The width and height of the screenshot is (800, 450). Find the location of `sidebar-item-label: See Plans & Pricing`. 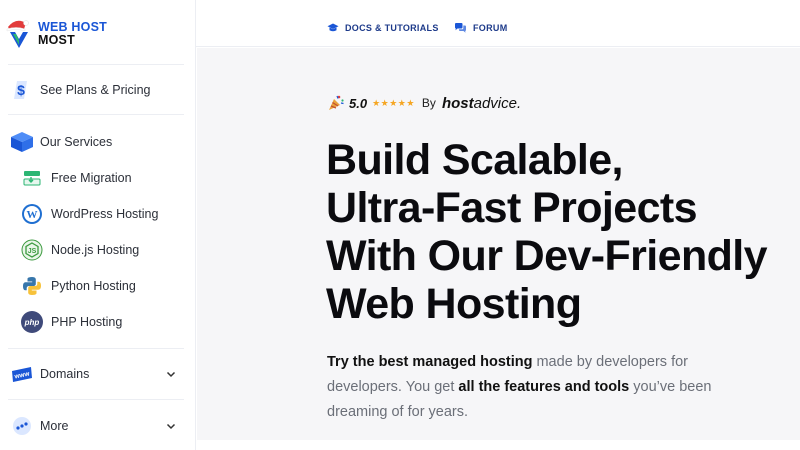

sidebar-item-label: See Plans & Pricing is located at coordinates (95, 90).